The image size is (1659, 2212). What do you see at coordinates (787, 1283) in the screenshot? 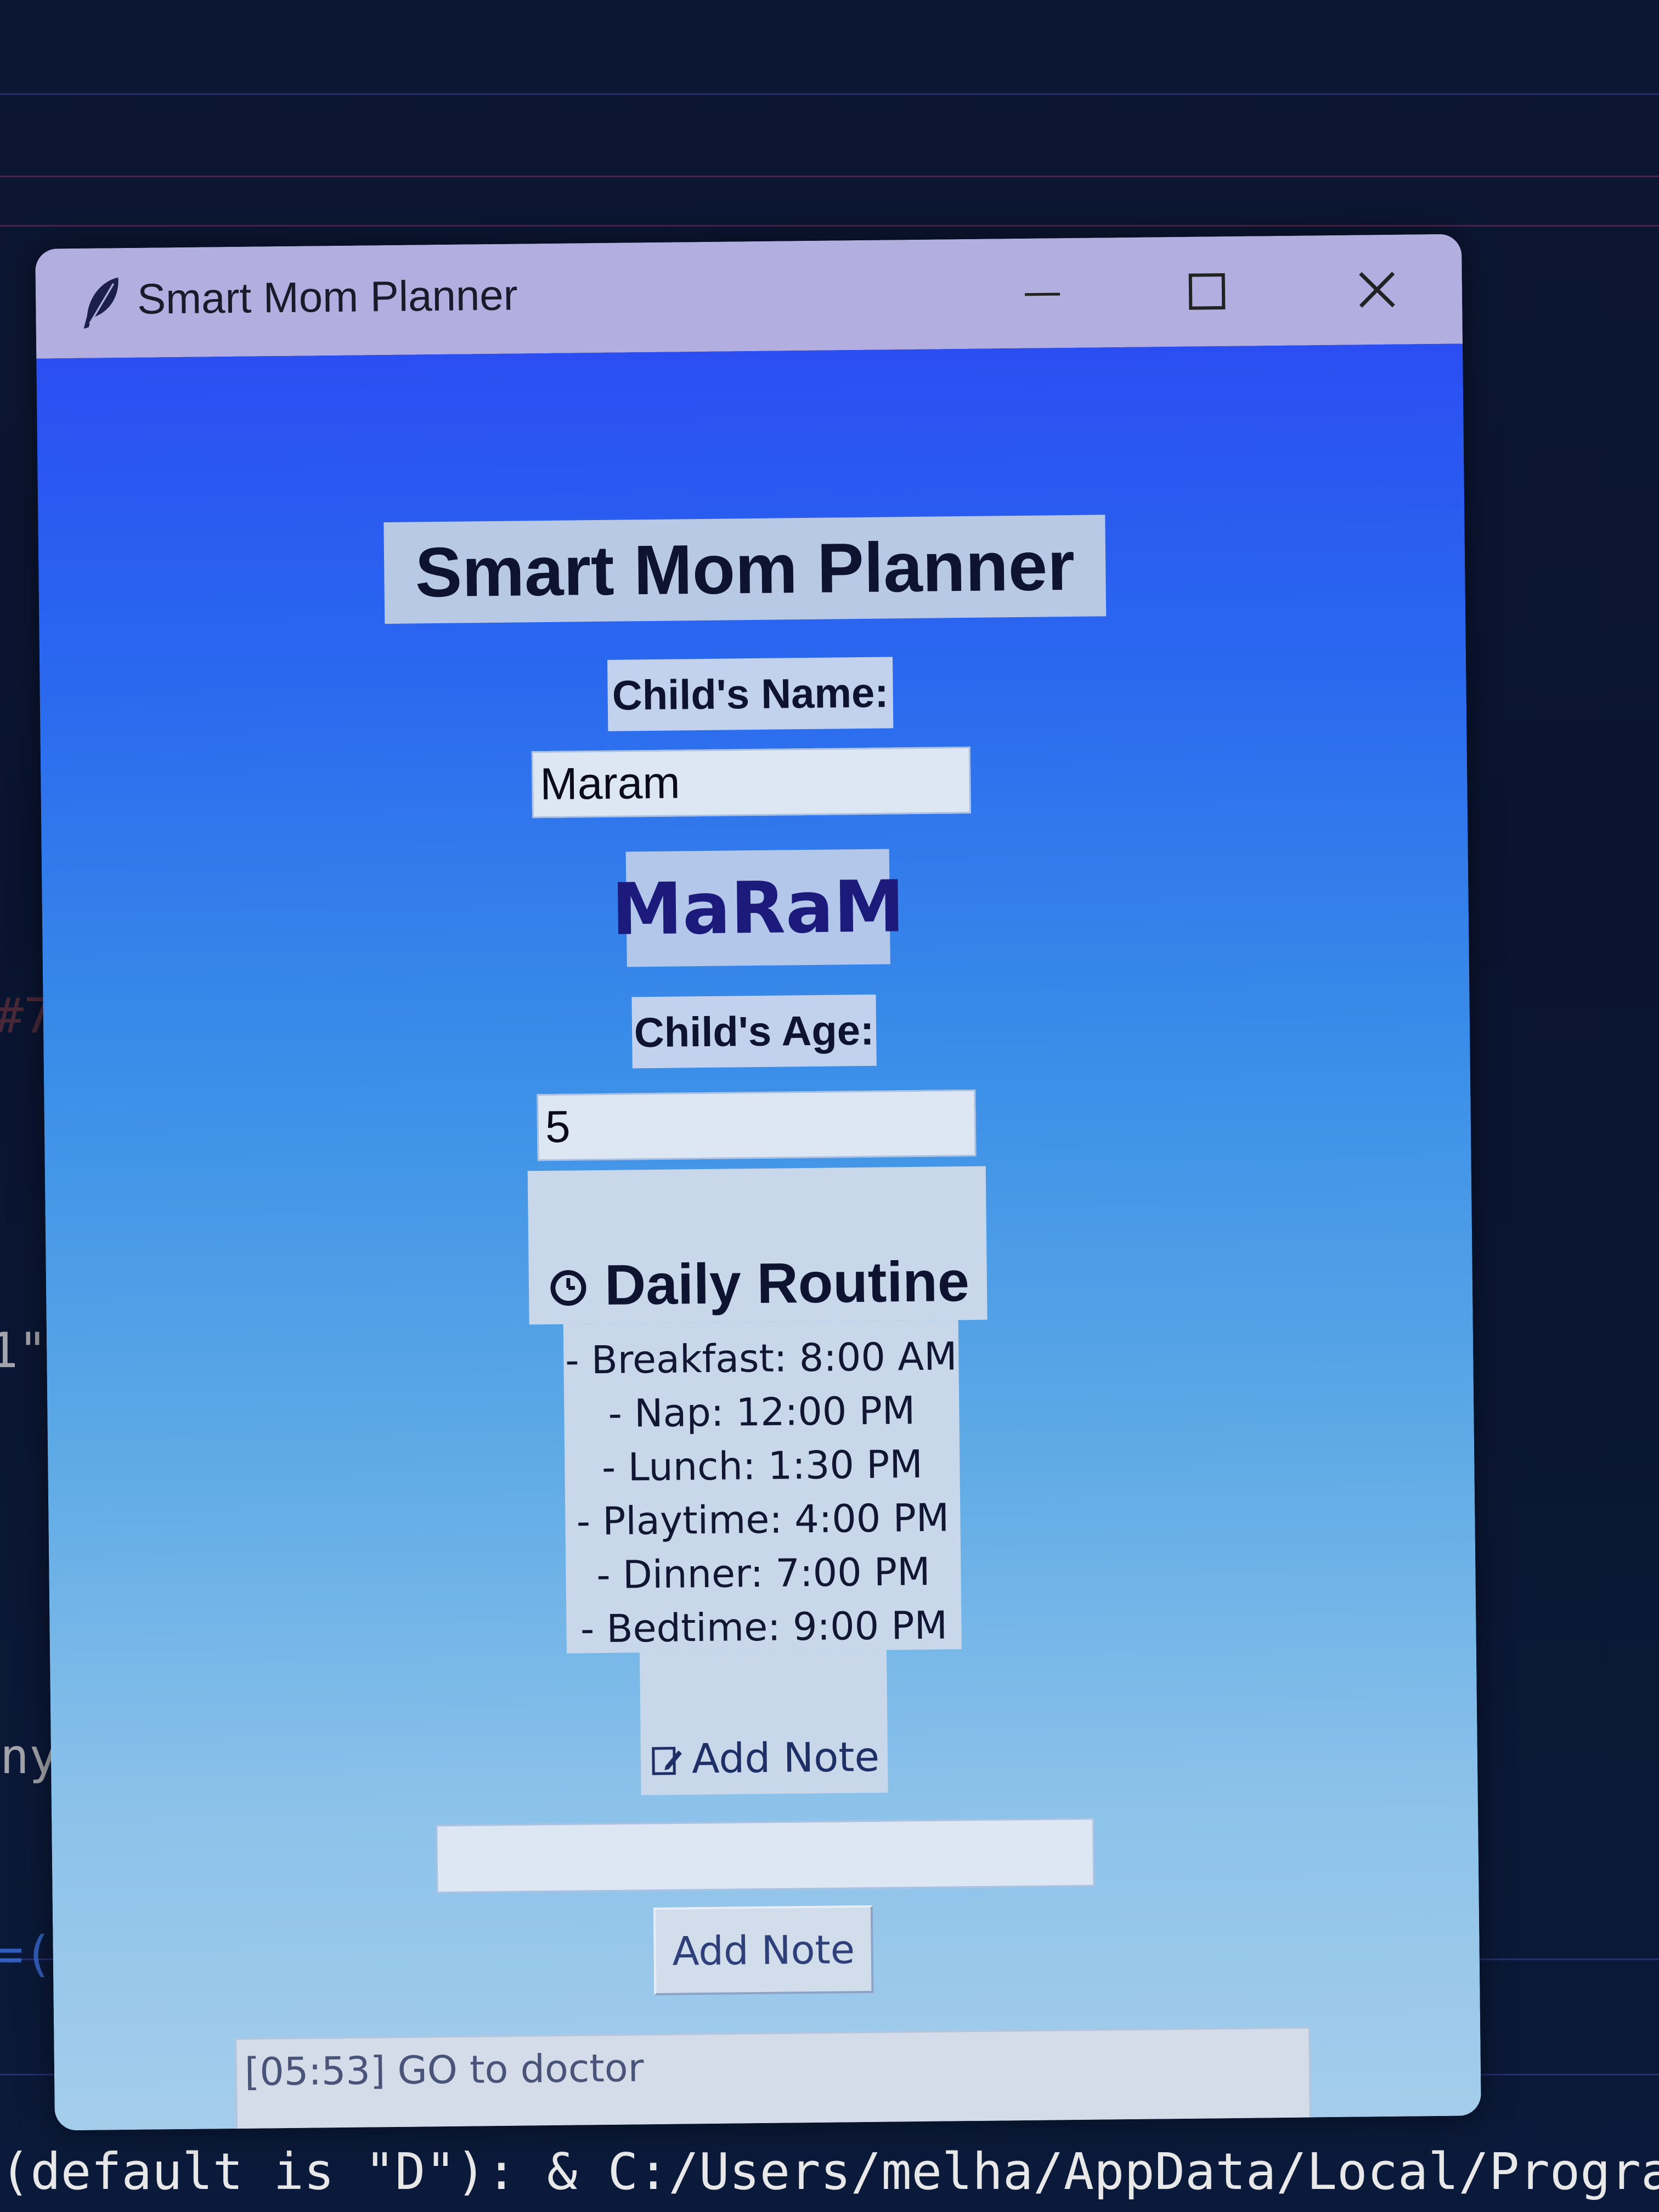
I see `routine-title-text: Daily Routine` at bounding box center [787, 1283].